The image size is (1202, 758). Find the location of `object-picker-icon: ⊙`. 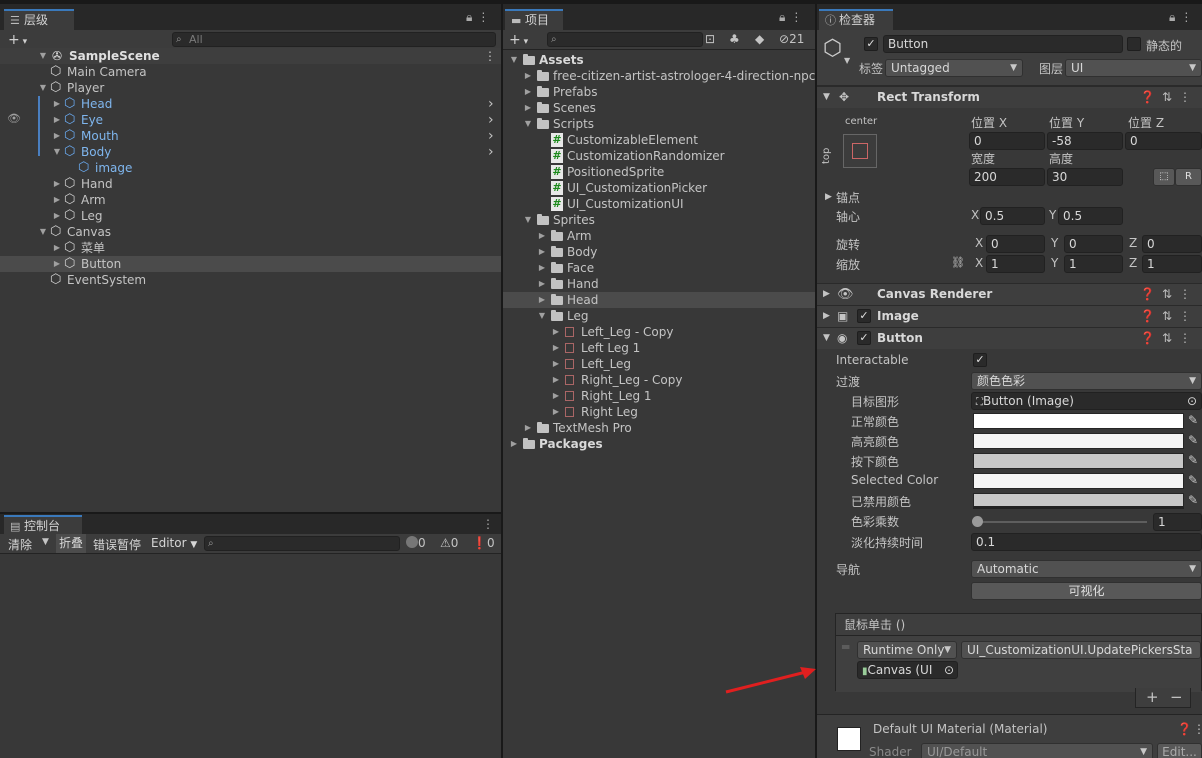

object-picker-icon: ⊙ is located at coordinates (1192, 401).